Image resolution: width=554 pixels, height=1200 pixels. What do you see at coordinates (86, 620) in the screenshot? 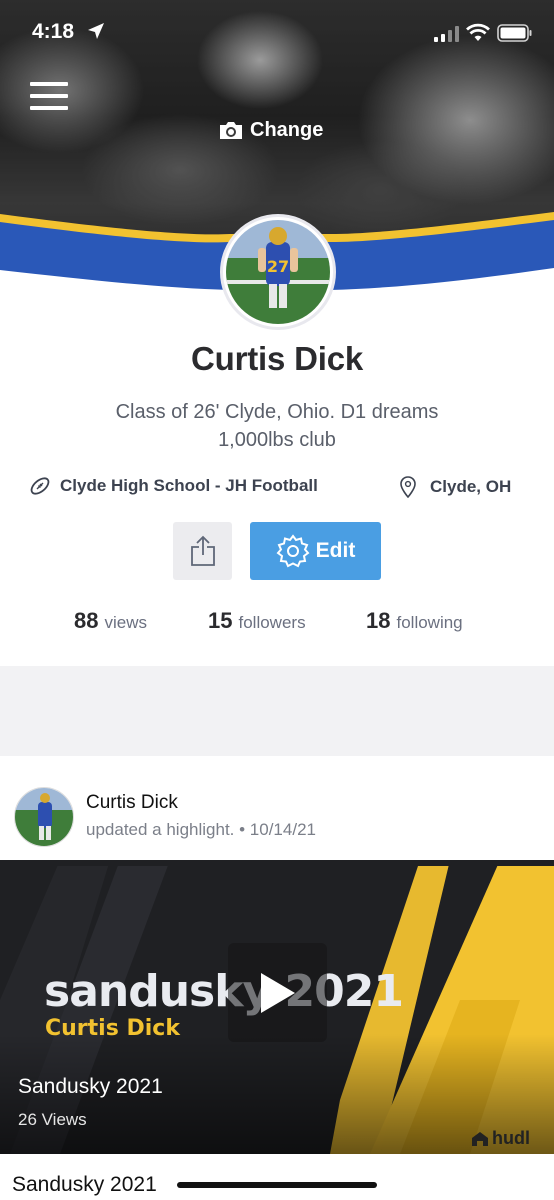
I see `stat-views-value: 88` at bounding box center [86, 620].